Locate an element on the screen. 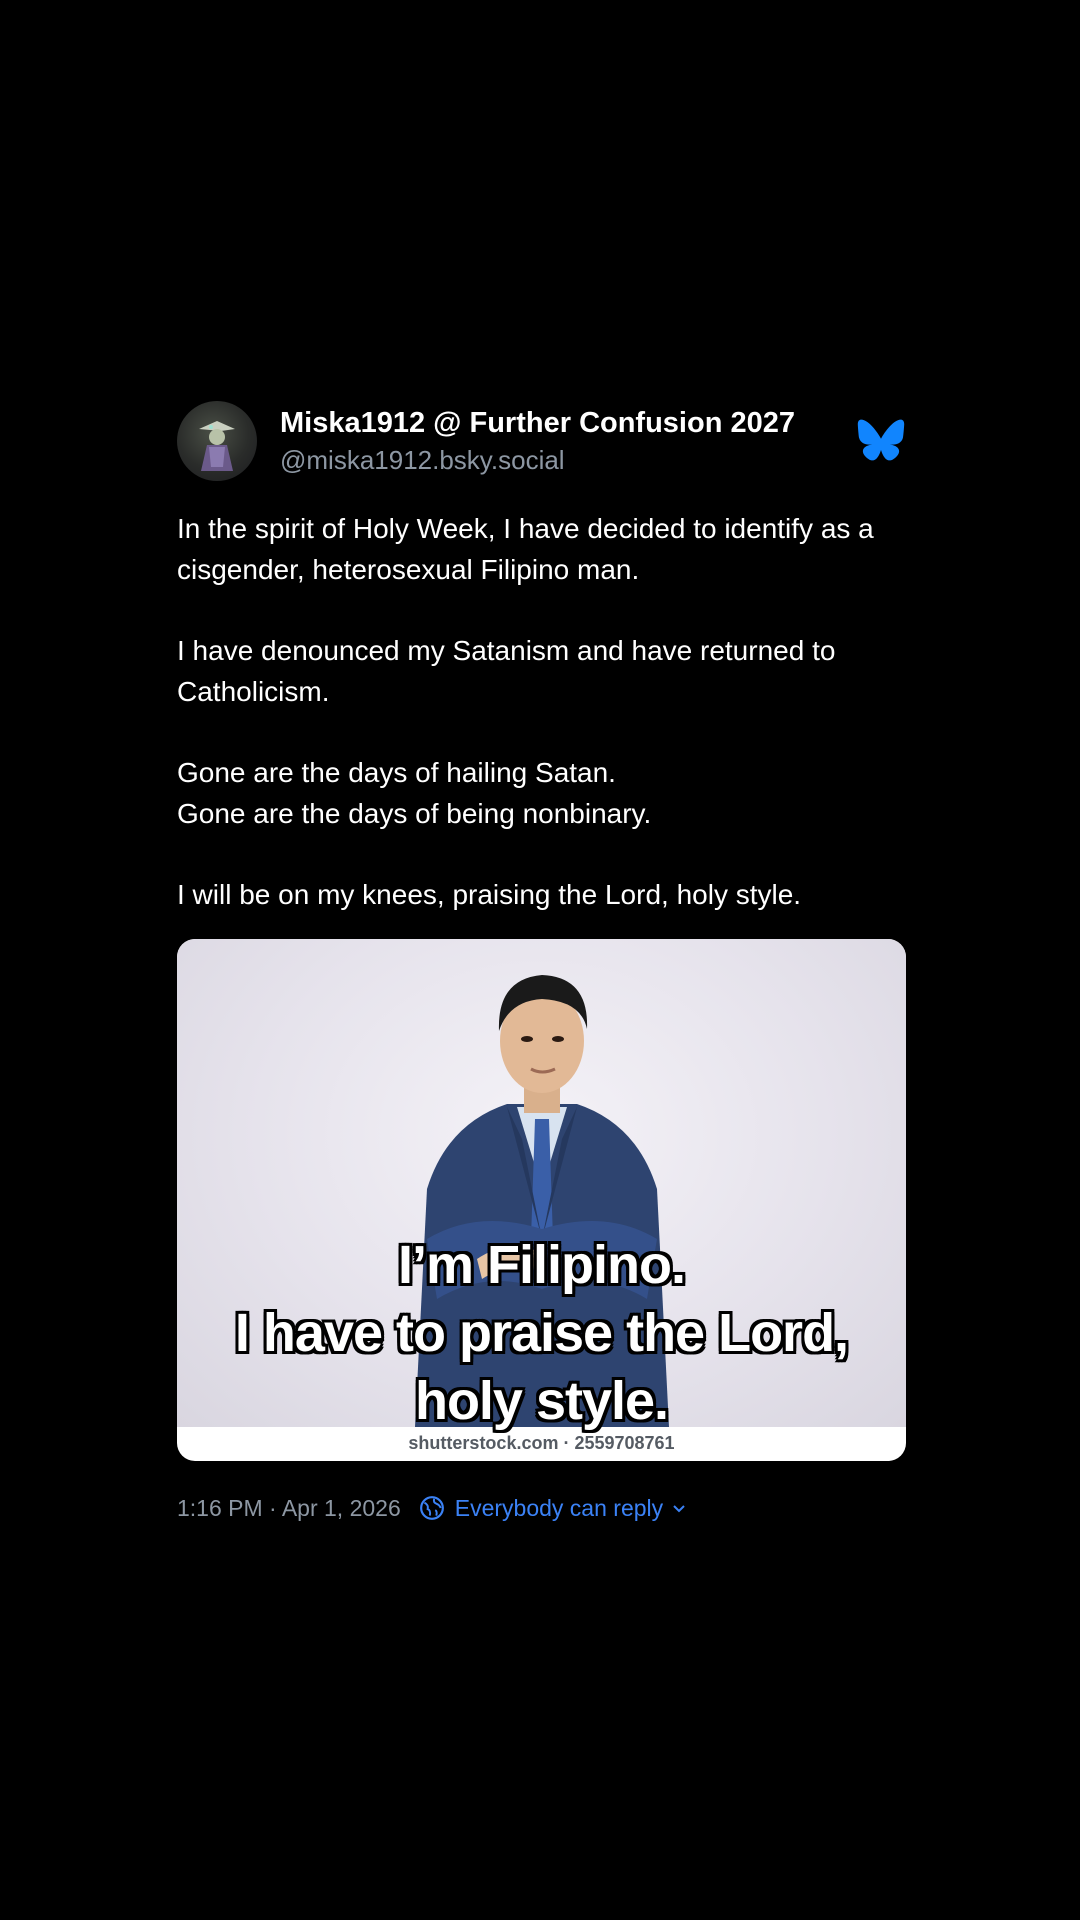 The image size is (1080, 1920). reply-setting-label: Everybody can reply is located at coordinates (559, 1507).